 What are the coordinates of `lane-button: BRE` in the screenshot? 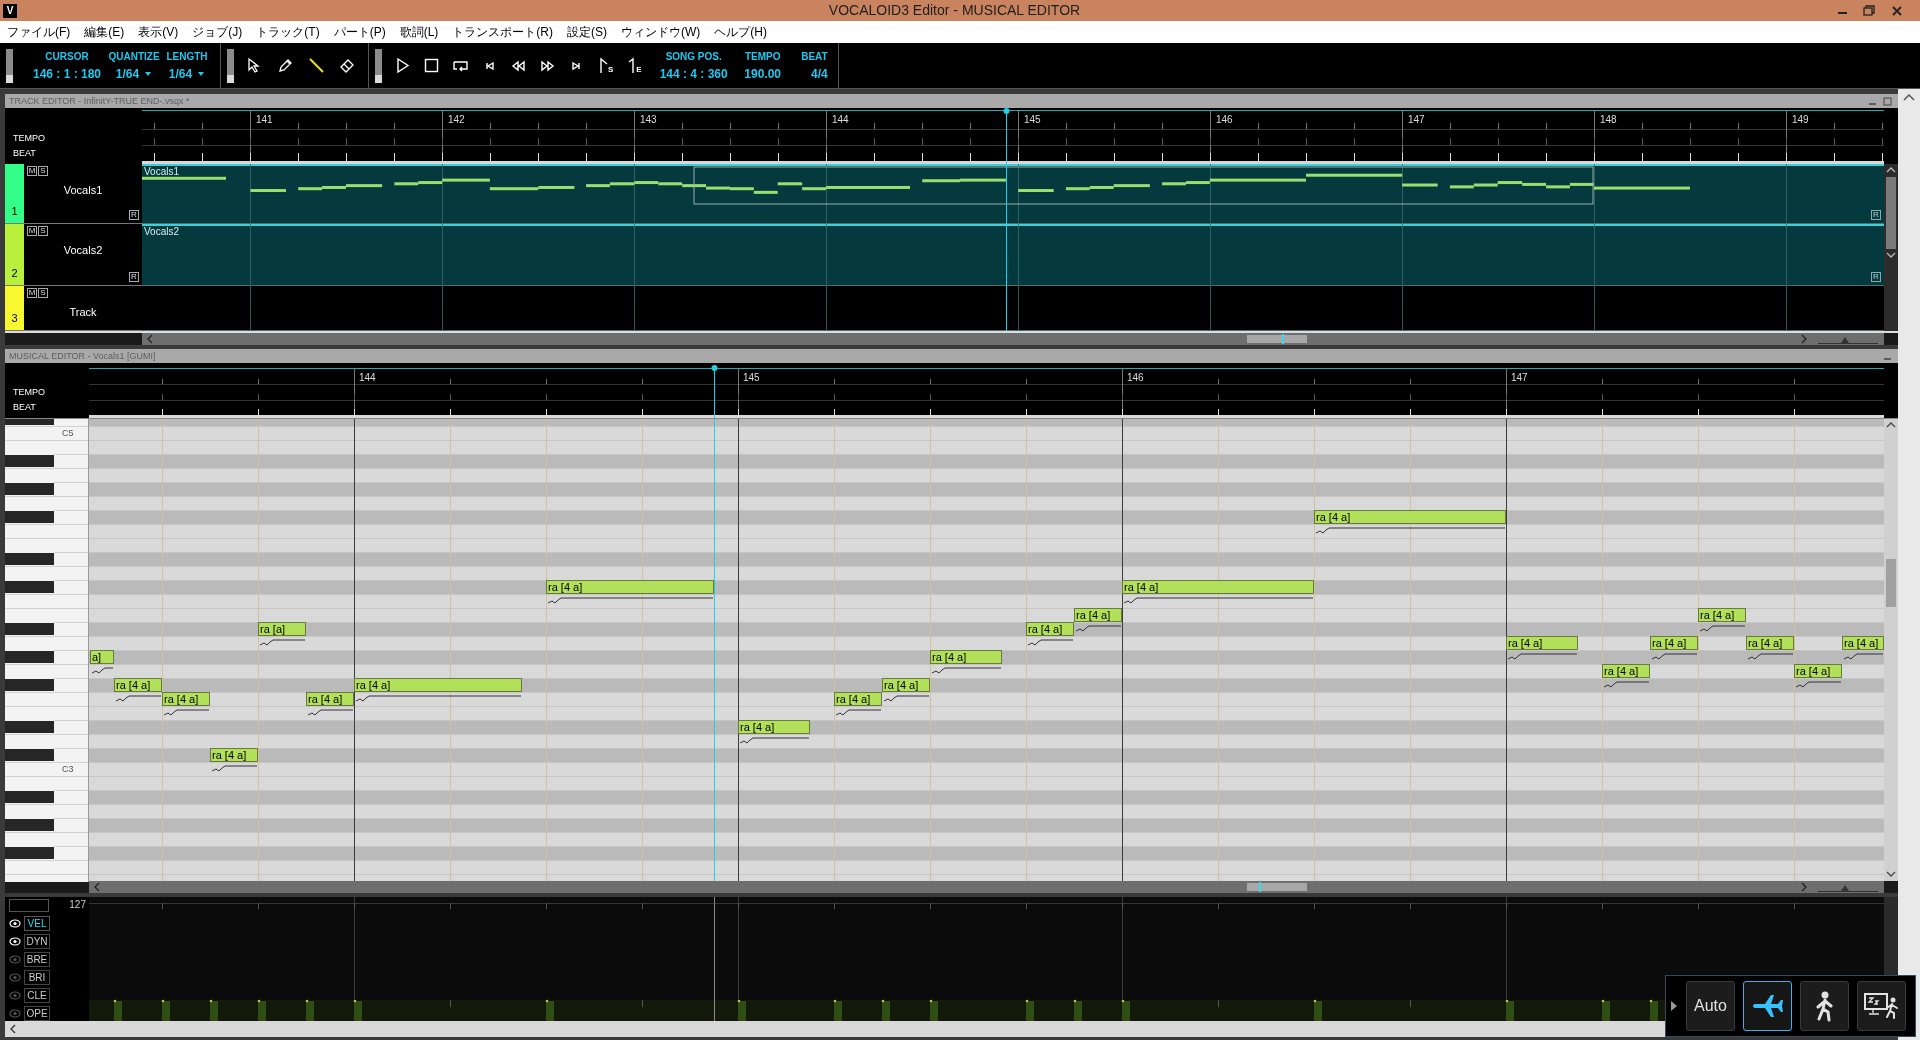 It's located at (37, 959).